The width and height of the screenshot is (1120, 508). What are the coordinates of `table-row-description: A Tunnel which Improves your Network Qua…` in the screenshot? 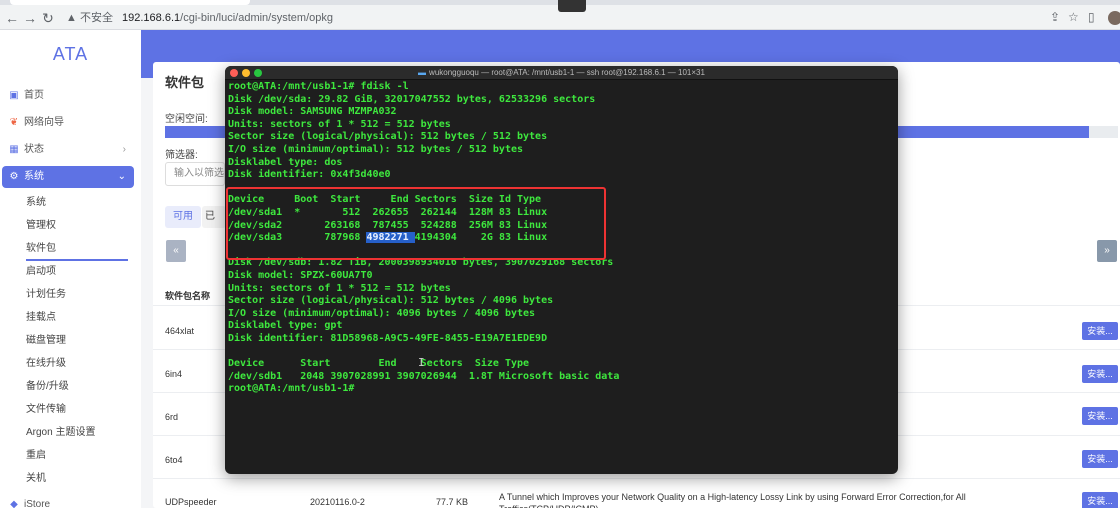 It's located at (732, 500).